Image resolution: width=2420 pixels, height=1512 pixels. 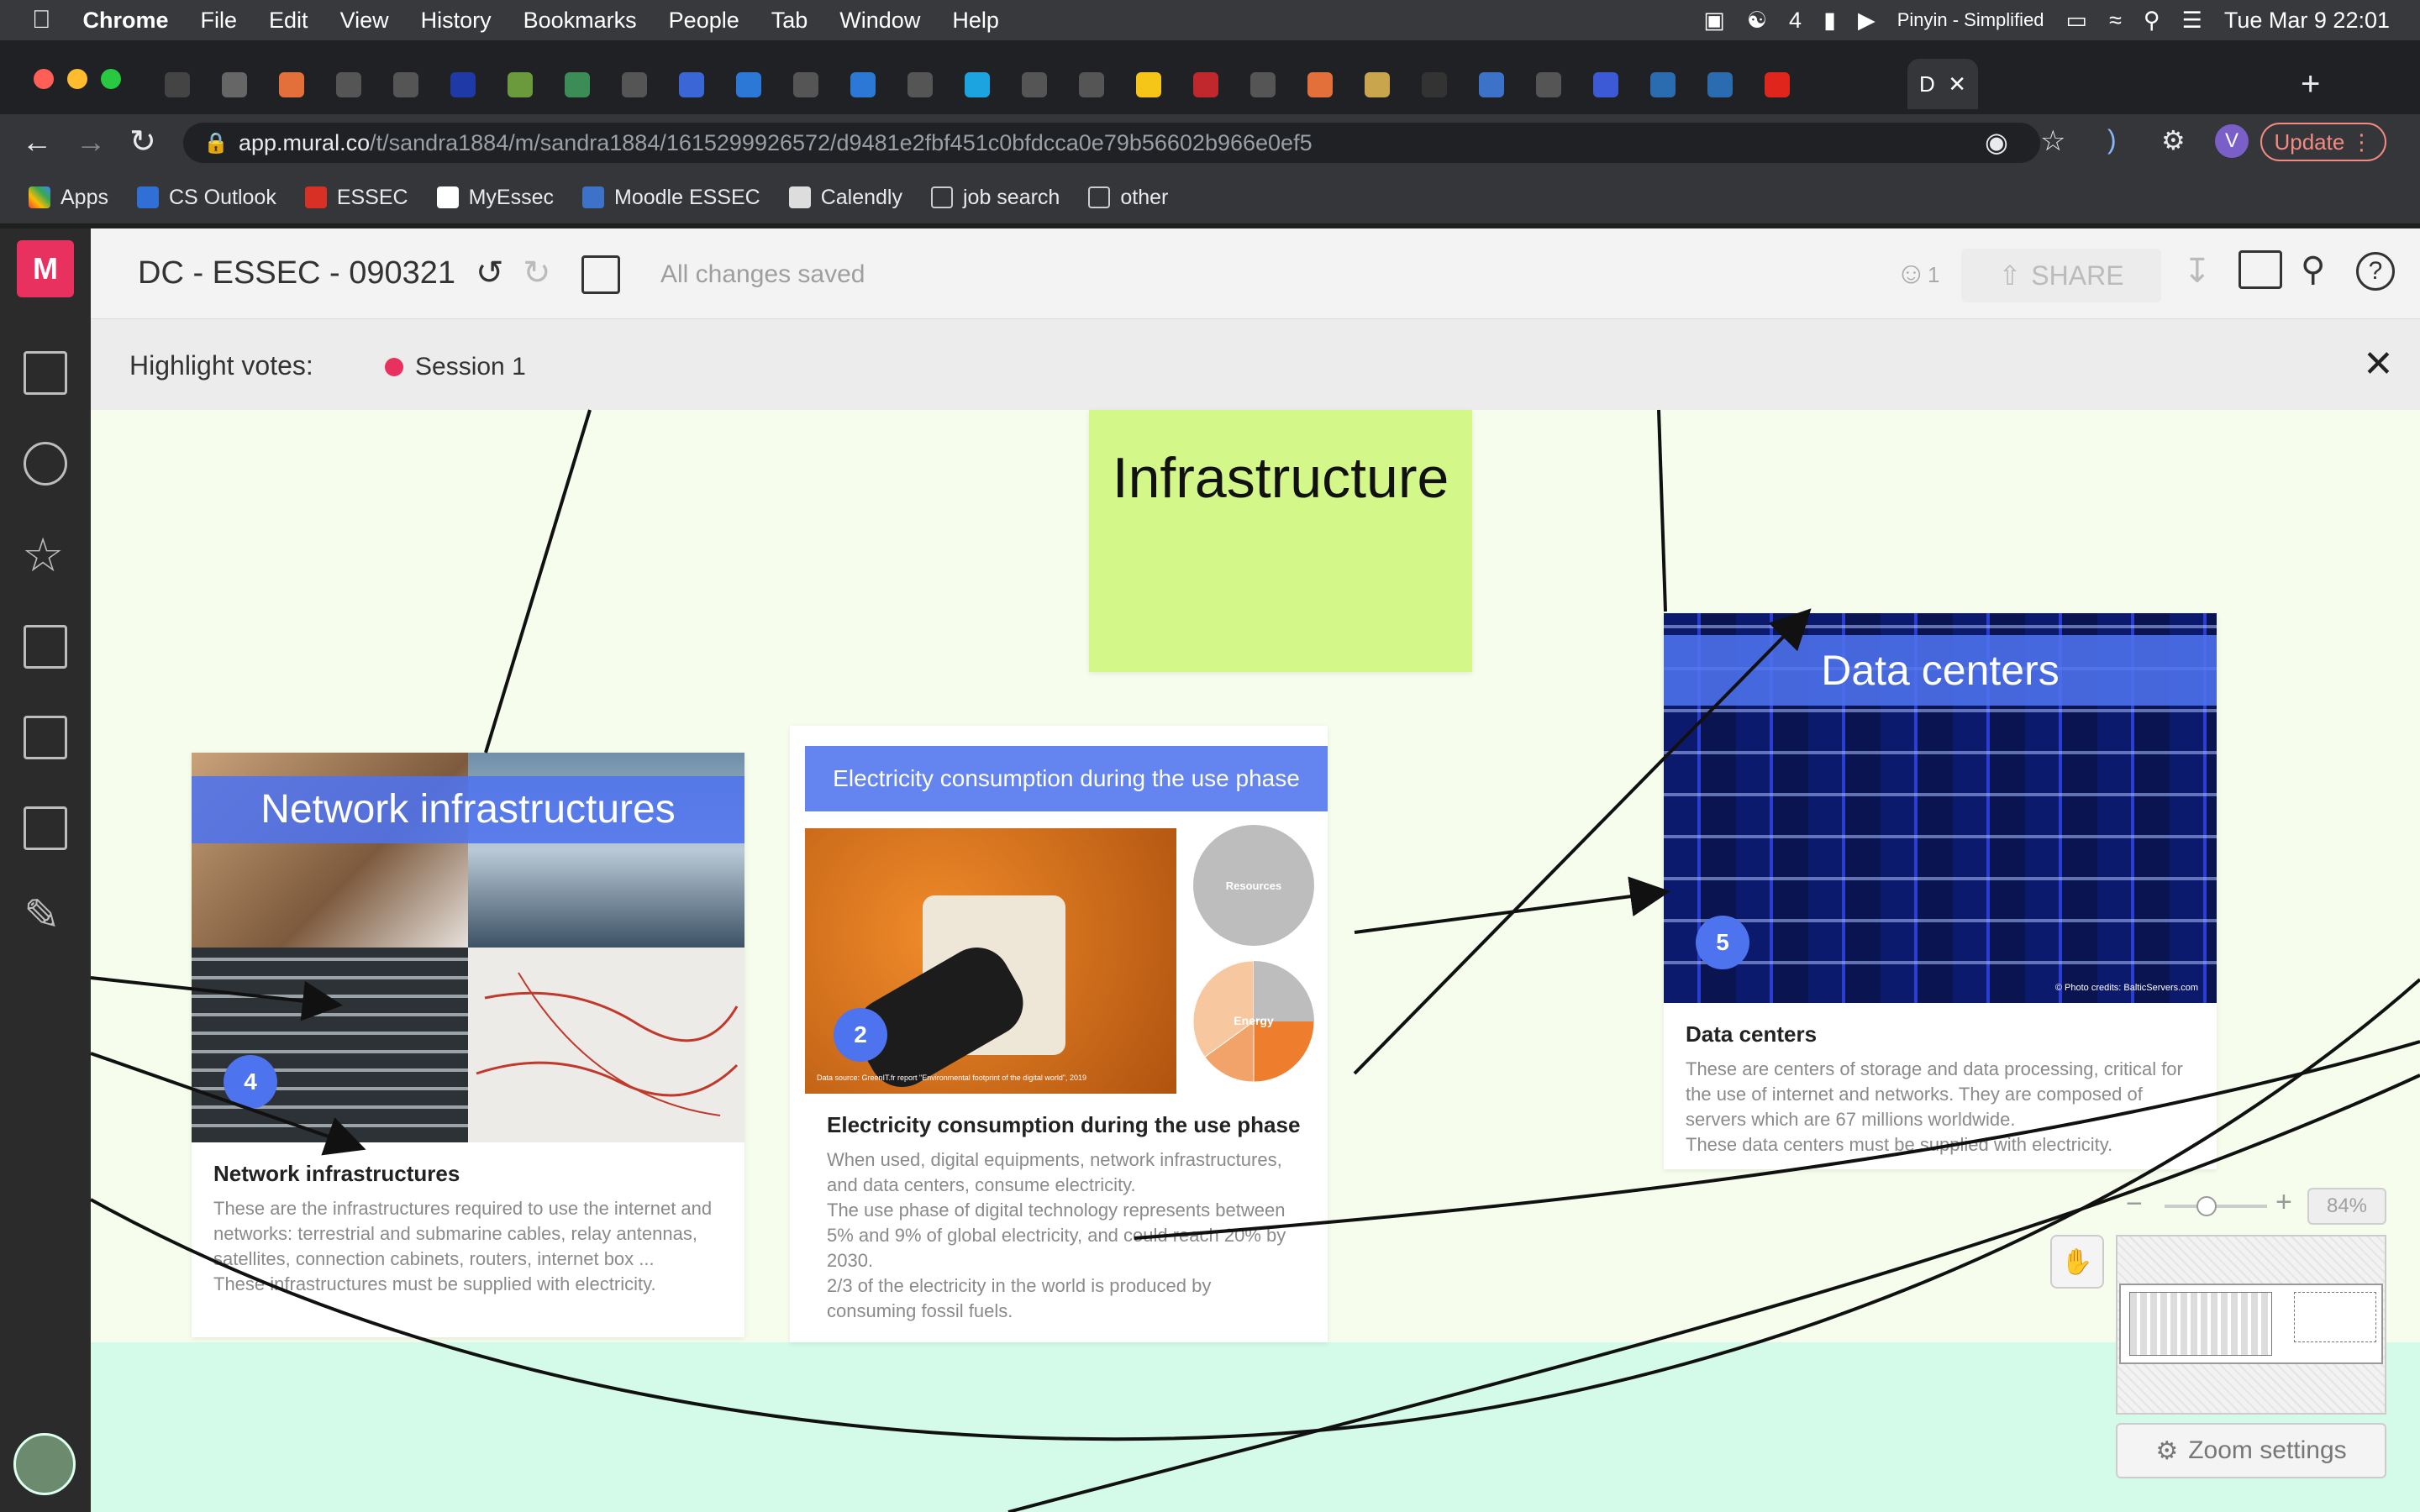 What do you see at coordinates (111, 79) in the screenshot?
I see `maximize-window-button` at bounding box center [111, 79].